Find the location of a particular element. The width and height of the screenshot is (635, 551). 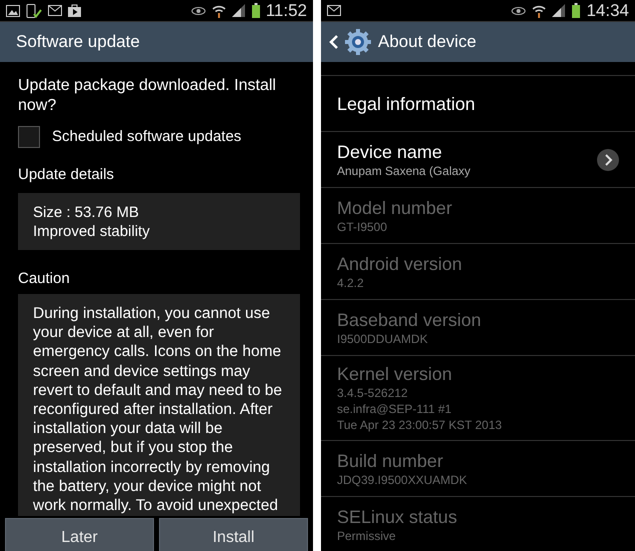

list-item-value: GT-I9500 is located at coordinates (362, 226).